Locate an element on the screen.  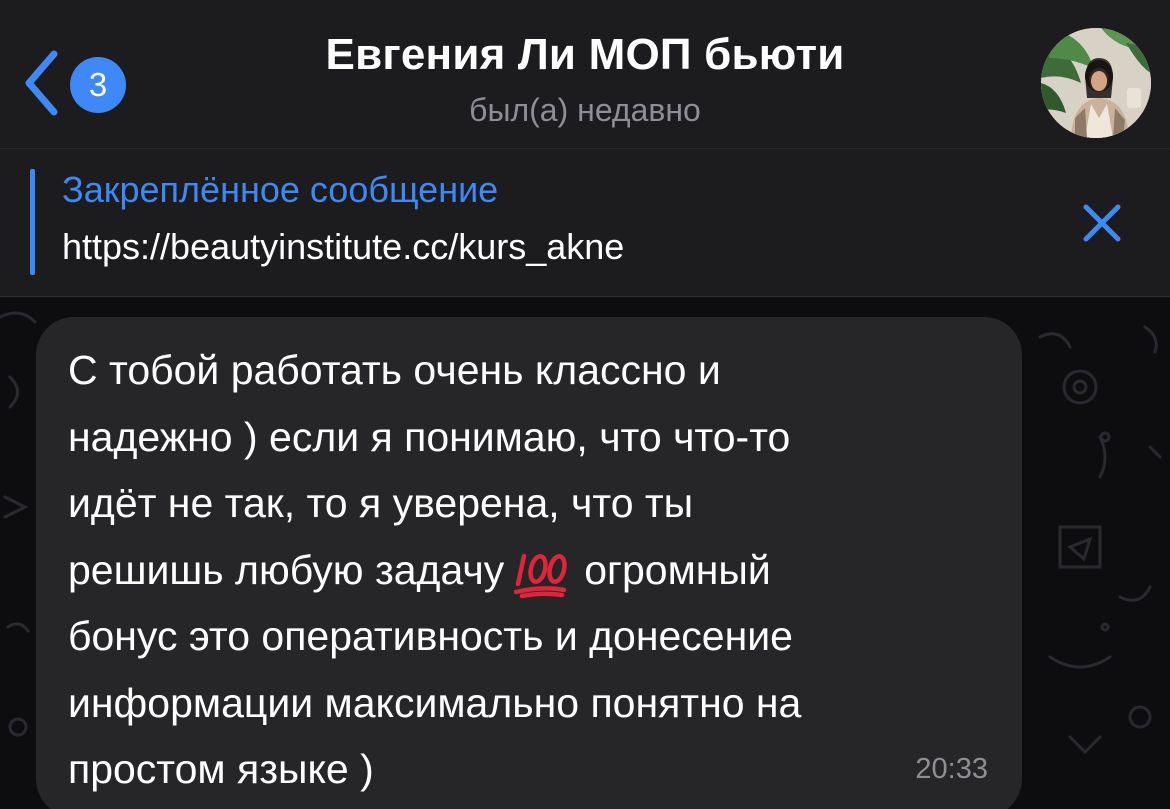
avatar-photo is located at coordinates (1096, 83).